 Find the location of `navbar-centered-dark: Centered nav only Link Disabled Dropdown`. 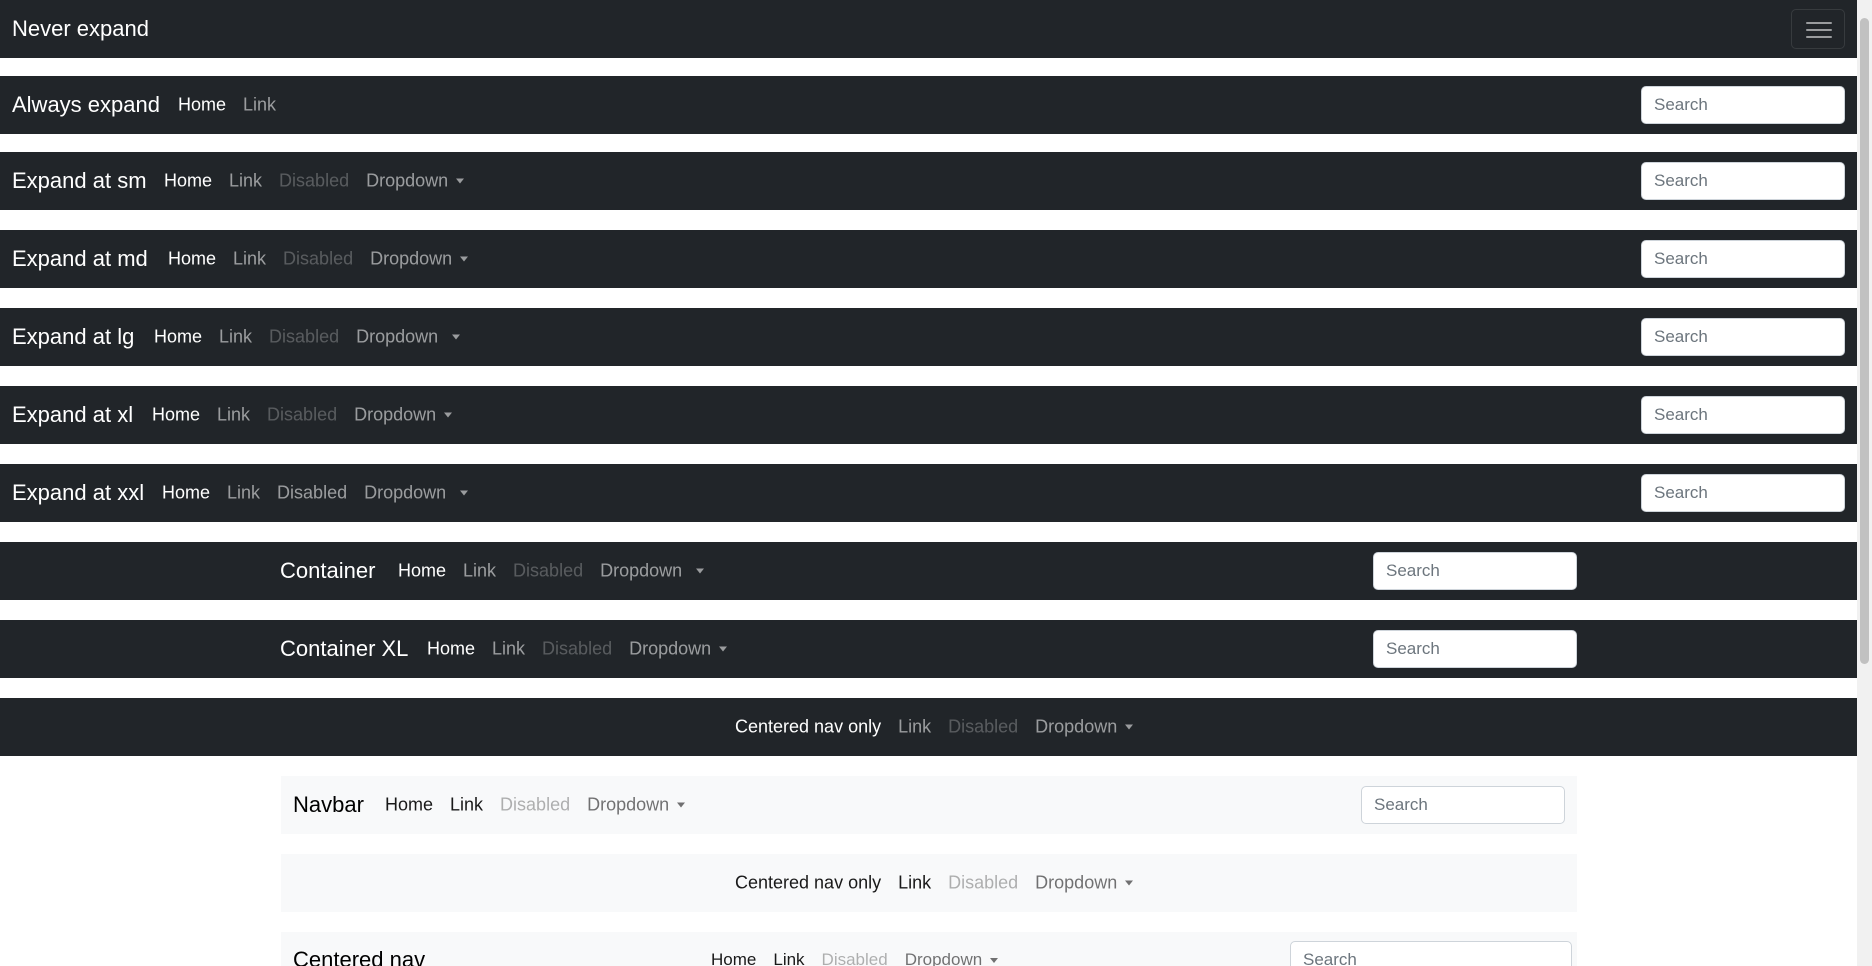

navbar-centered-dark: Centered nav only Link Disabled Dropdown is located at coordinates (928, 727).